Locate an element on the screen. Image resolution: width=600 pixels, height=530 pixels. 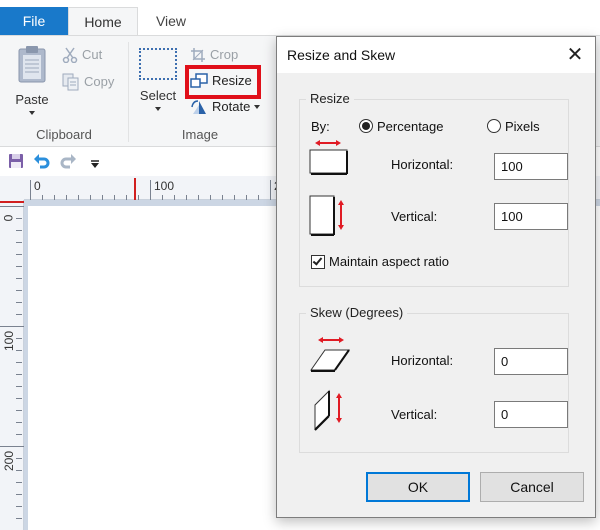
ok-button: OK is located at coordinates (418, 487).